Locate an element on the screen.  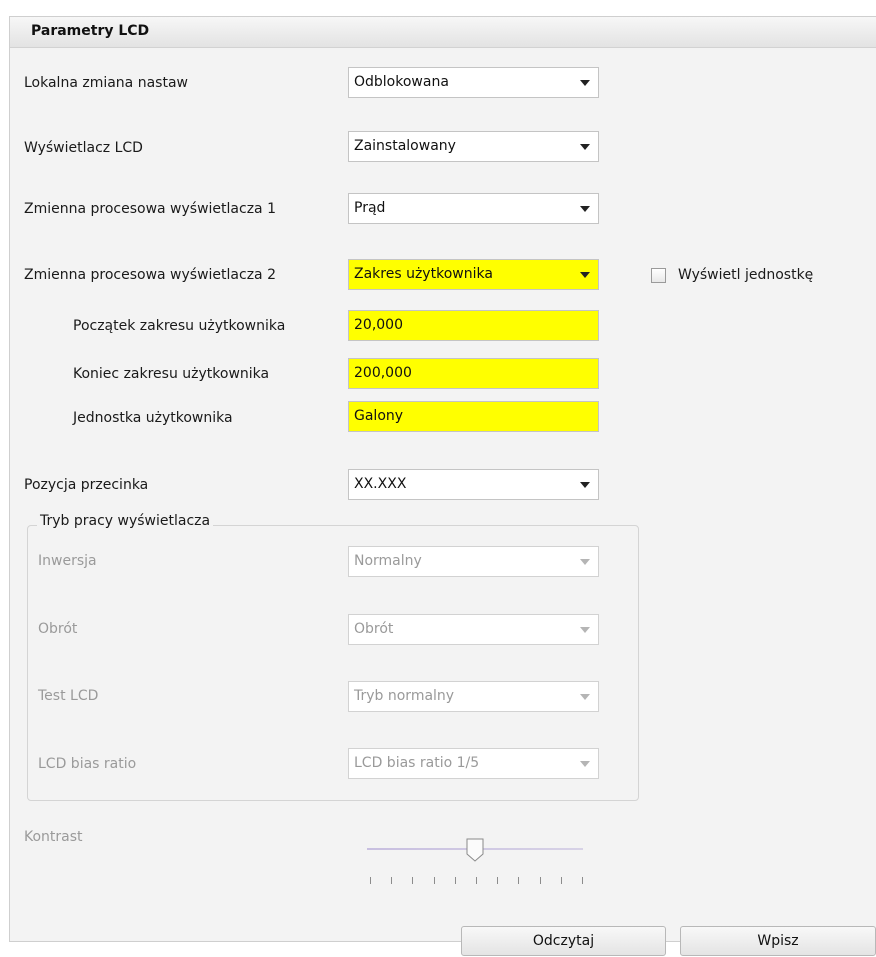
panel-title: Parametry LCD is located at coordinates (90, 31).